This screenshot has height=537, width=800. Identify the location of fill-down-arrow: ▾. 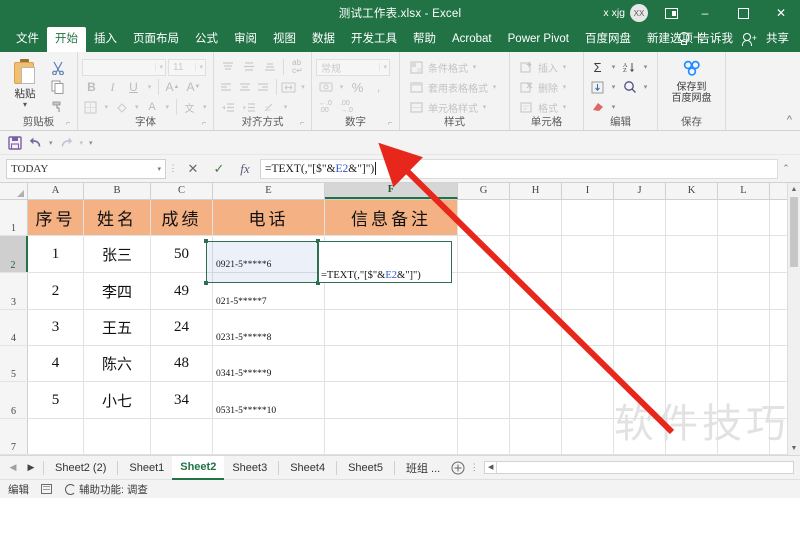
(613, 87).